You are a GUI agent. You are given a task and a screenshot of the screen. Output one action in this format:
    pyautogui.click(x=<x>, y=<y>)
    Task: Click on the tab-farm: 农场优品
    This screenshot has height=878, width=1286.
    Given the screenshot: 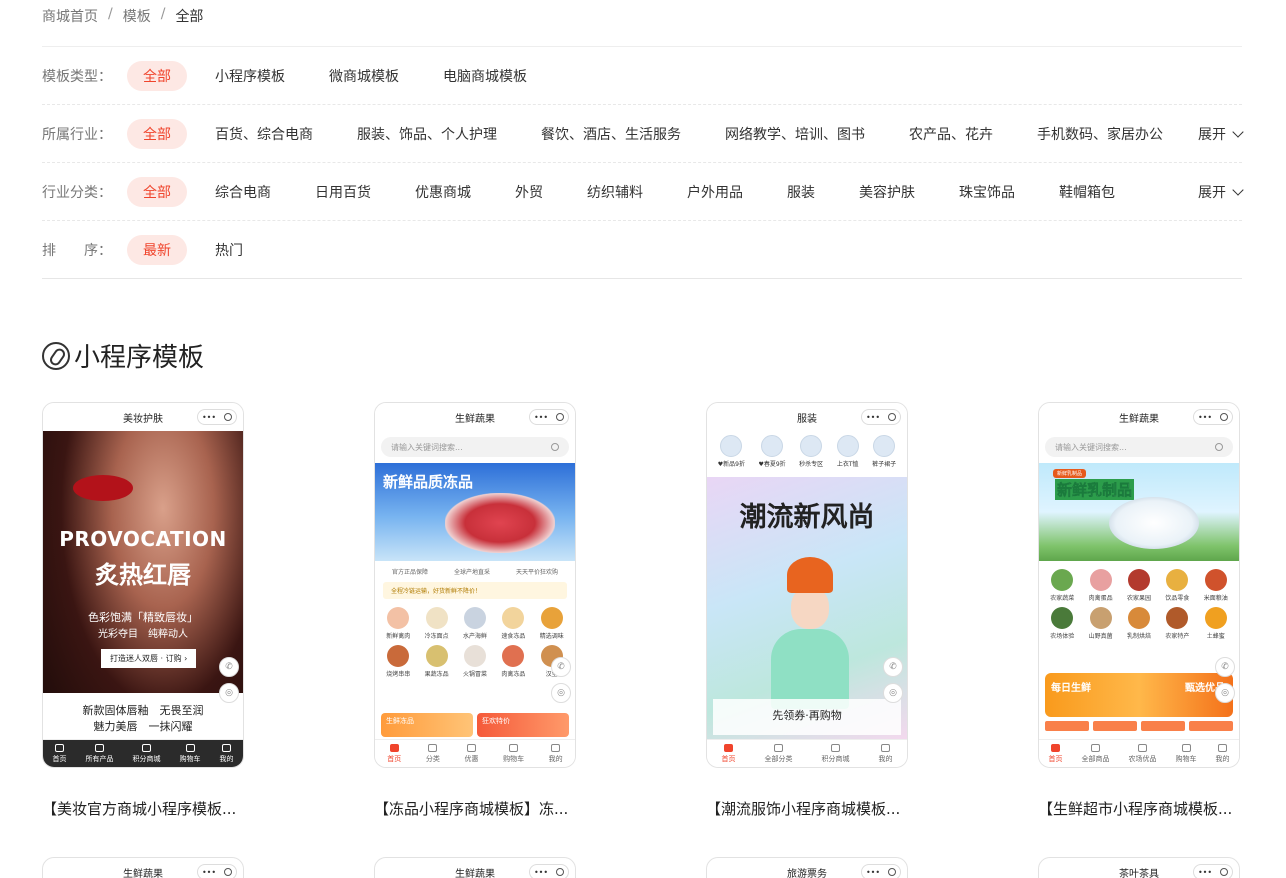 What is the action you would take?
    pyautogui.click(x=1143, y=753)
    